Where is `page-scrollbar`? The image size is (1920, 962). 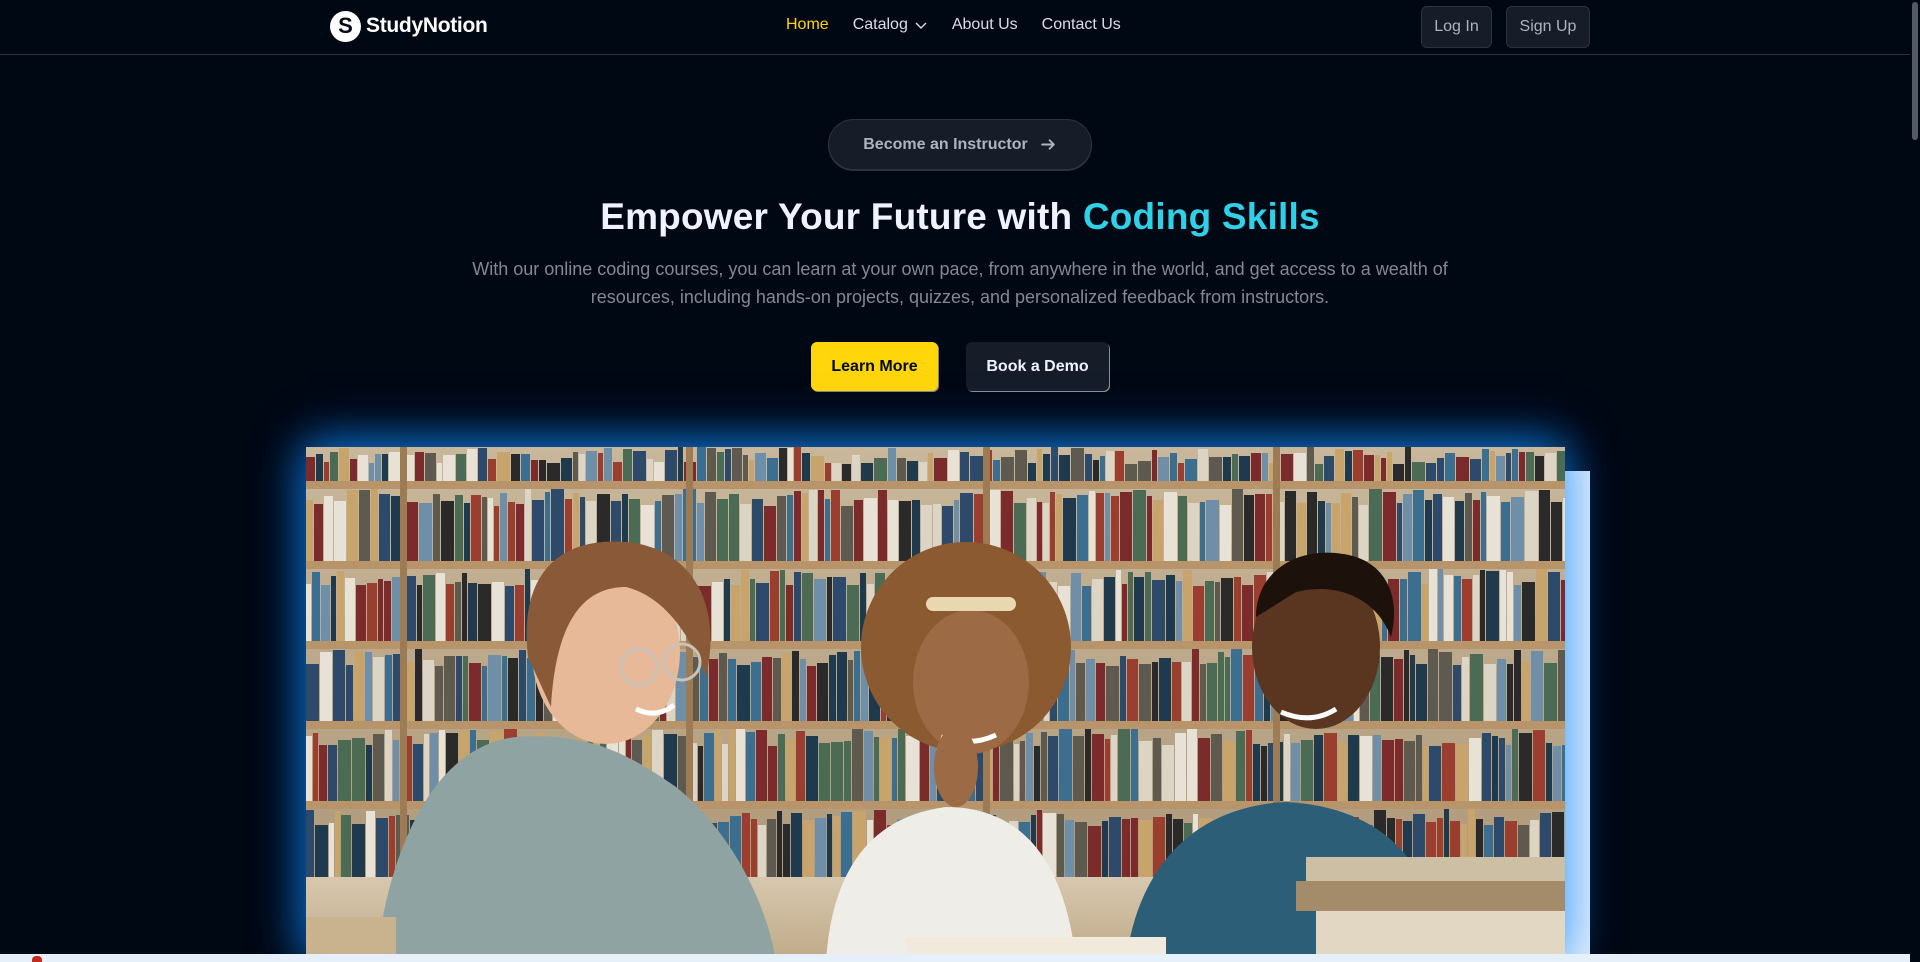
page-scrollbar is located at coordinates (1915, 481).